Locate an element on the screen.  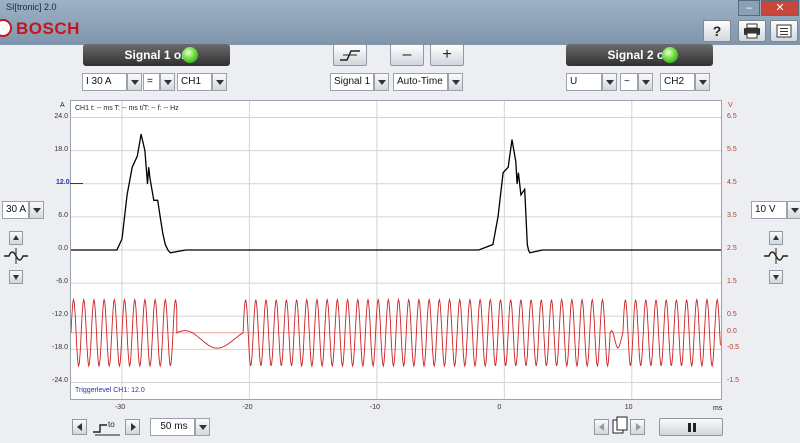
x-axis-tick-label: -10 is located at coordinates (374, 407).